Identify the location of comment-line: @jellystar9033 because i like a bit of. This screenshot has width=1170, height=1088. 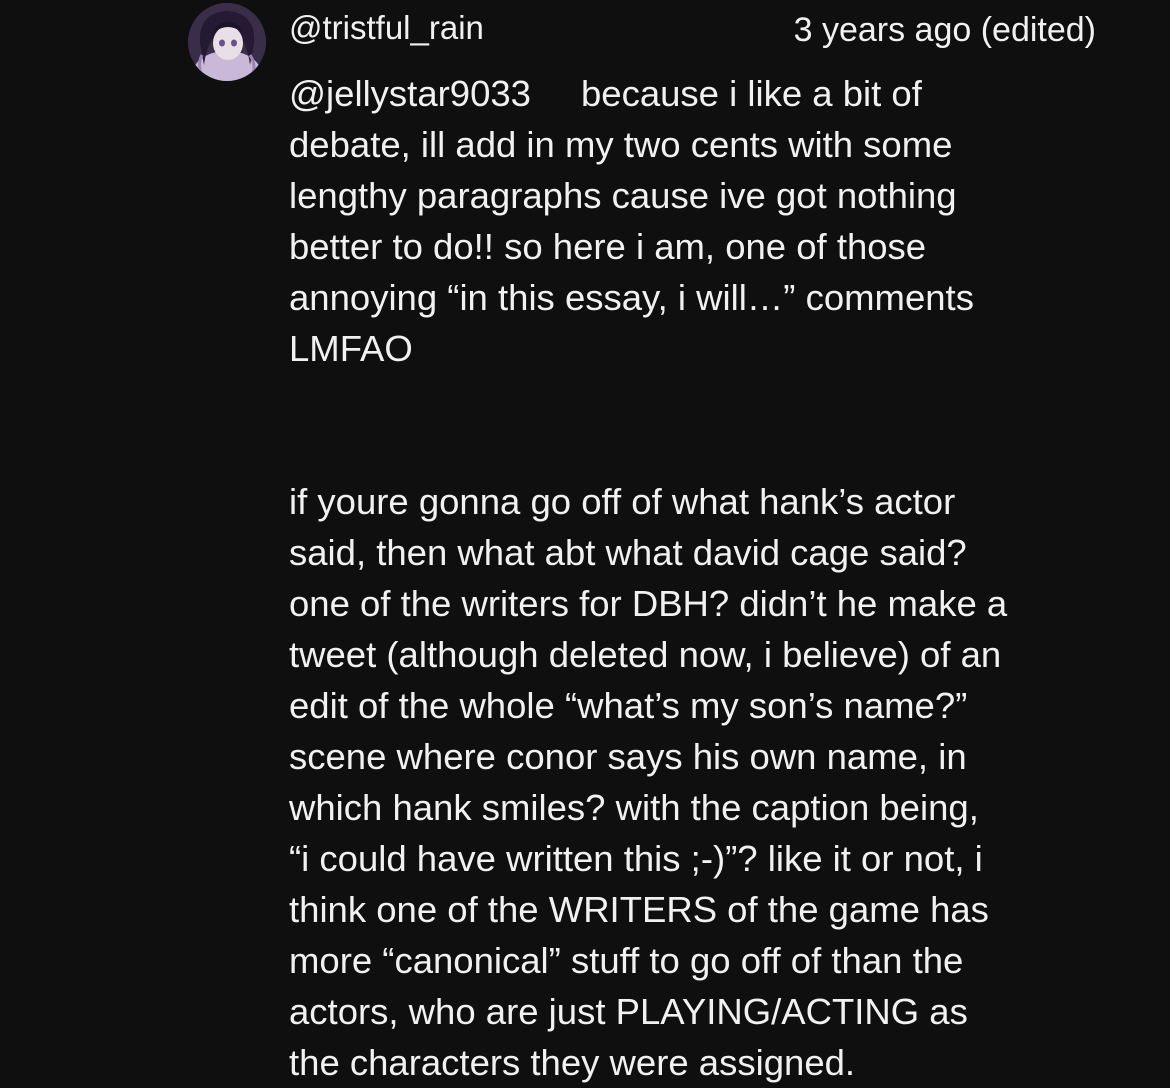
(704, 93).